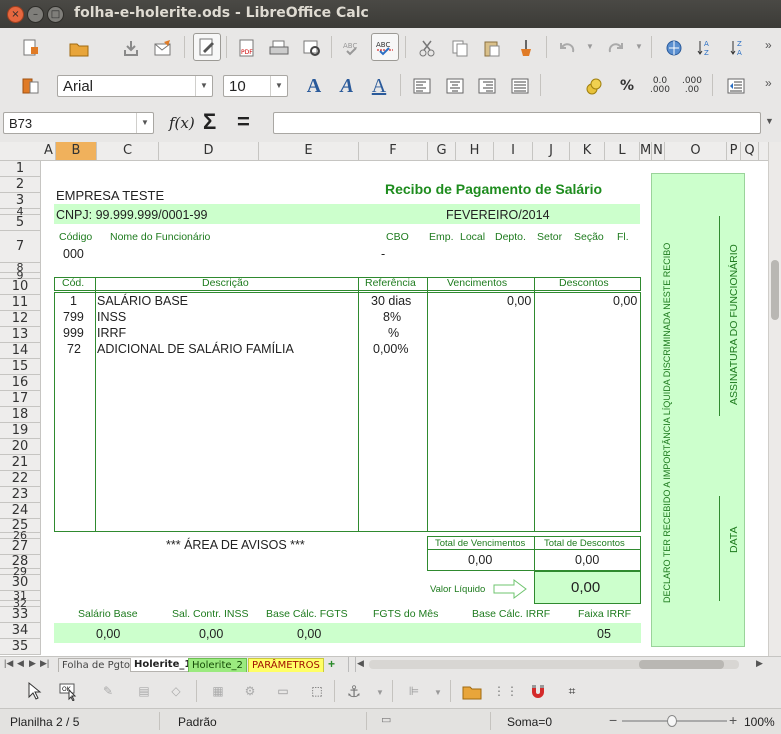 This screenshot has height=734, width=781. What do you see at coordinates (20, 431) in the screenshot?
I see `row-header-cell: 19` at bounding box center [20, 431].